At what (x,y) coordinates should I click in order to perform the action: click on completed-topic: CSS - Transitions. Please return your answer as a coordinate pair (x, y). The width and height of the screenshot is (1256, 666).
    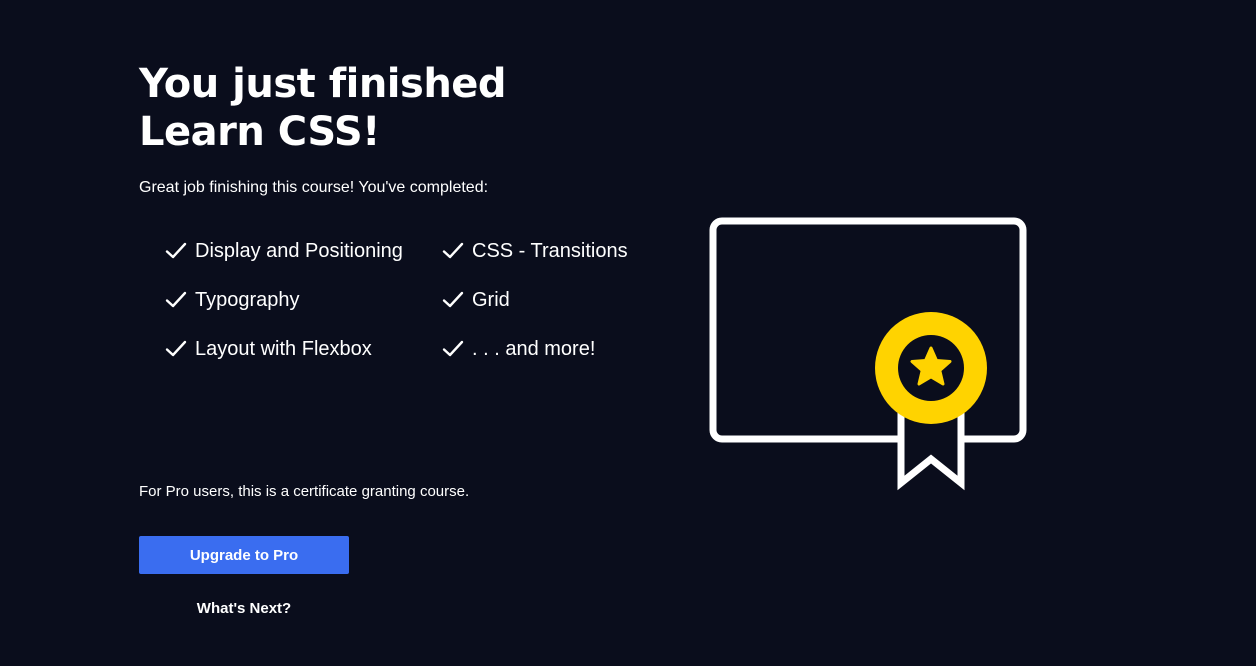
    Looking at the image, I should click on (571, 250).